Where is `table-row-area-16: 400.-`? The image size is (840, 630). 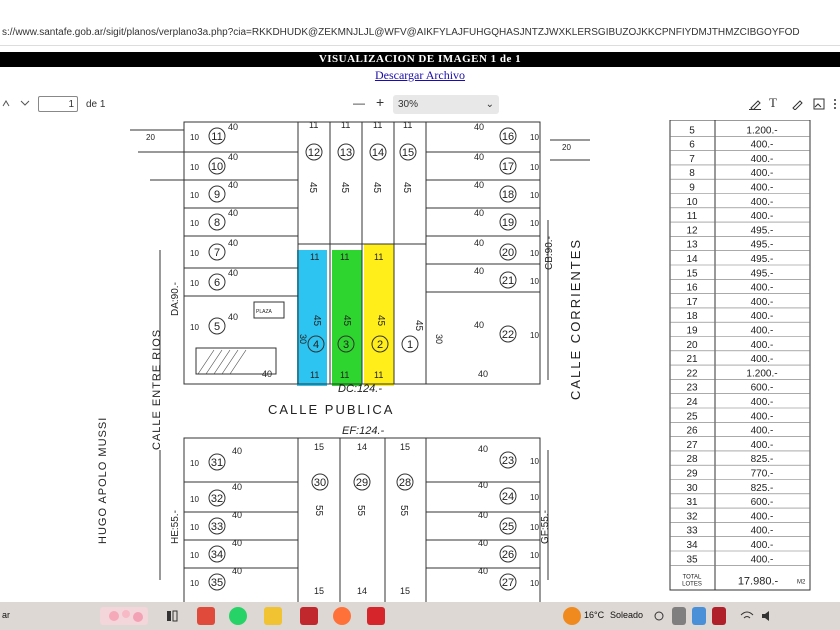 table-row-area-16: 400.- is located at coordinates (762, 288).